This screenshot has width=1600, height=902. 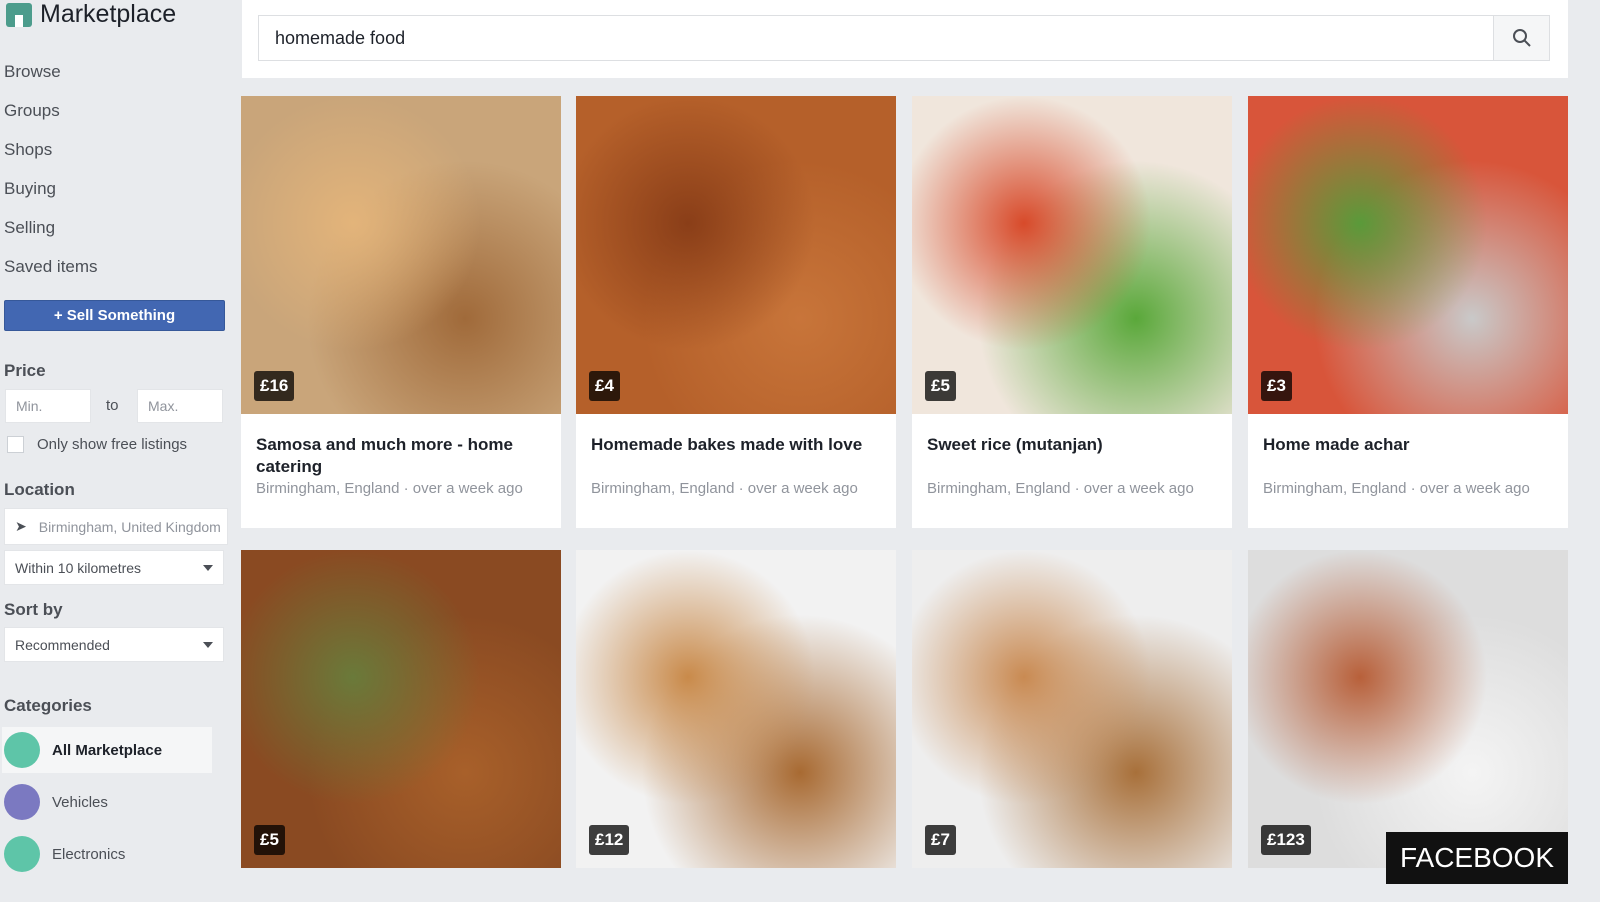 I want to click on listing-card: £7, so click(x=1072, y=709).